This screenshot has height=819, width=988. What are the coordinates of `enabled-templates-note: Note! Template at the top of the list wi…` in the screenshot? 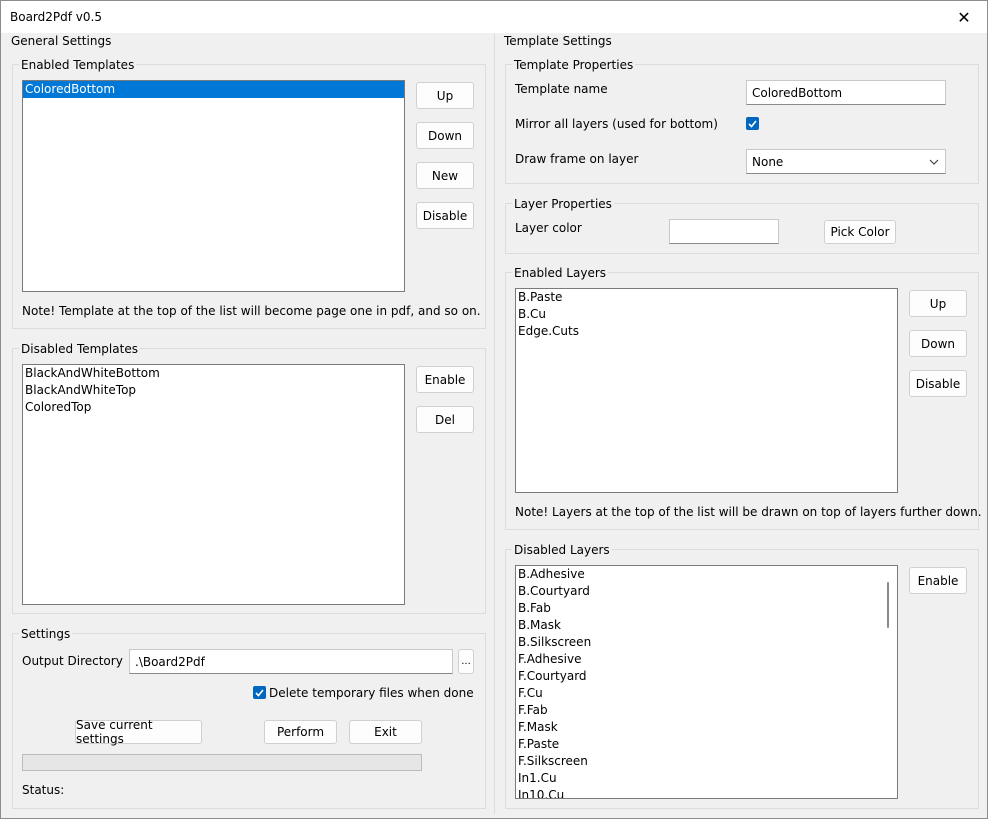 It's located at (251, 311).